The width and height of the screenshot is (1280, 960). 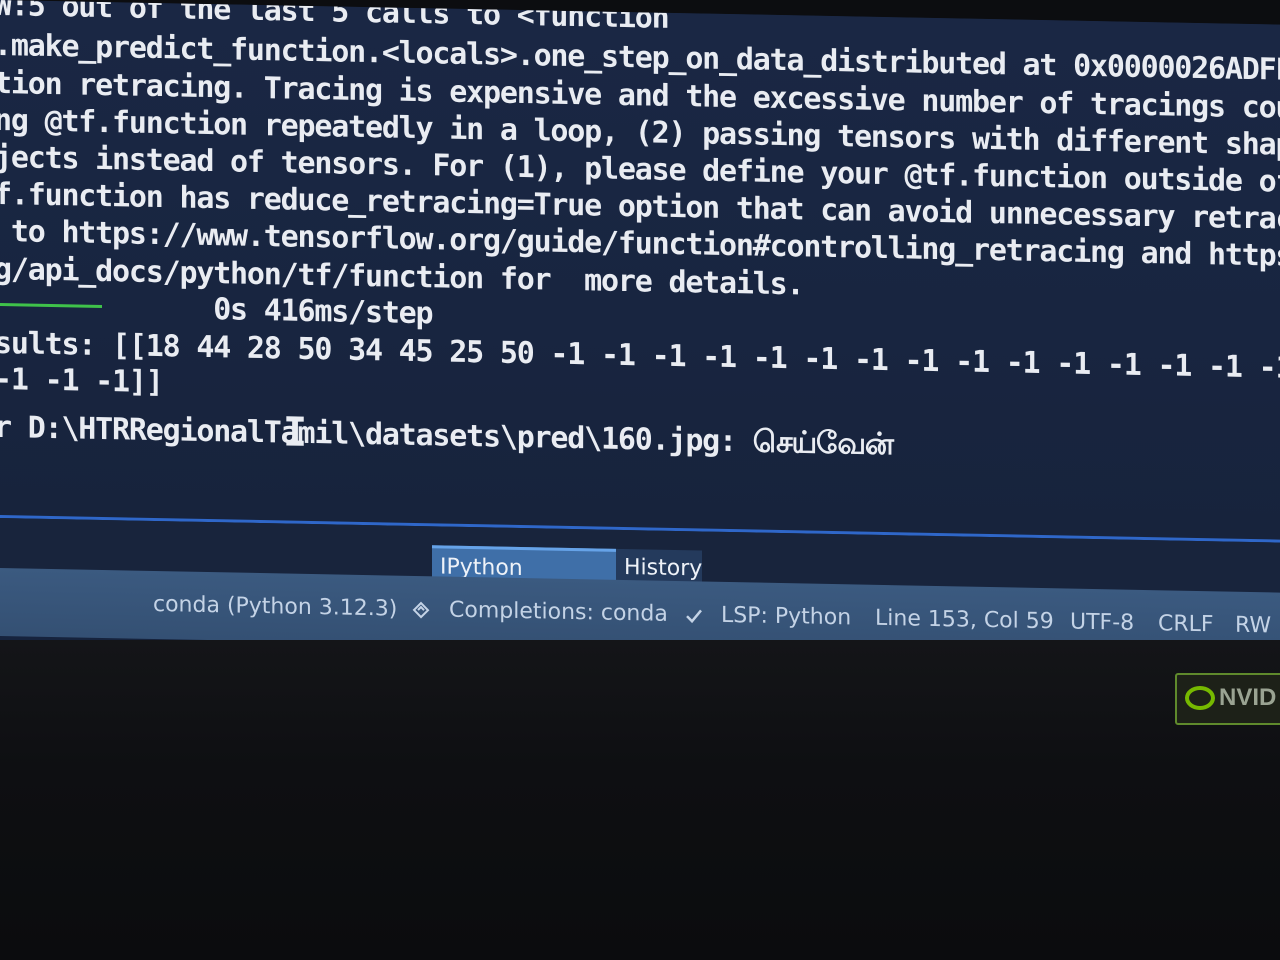 What do you see at coordinates (1200, 698) in the screenshot?
I see `nvidia-logo` at bounding box center [1200, 698].